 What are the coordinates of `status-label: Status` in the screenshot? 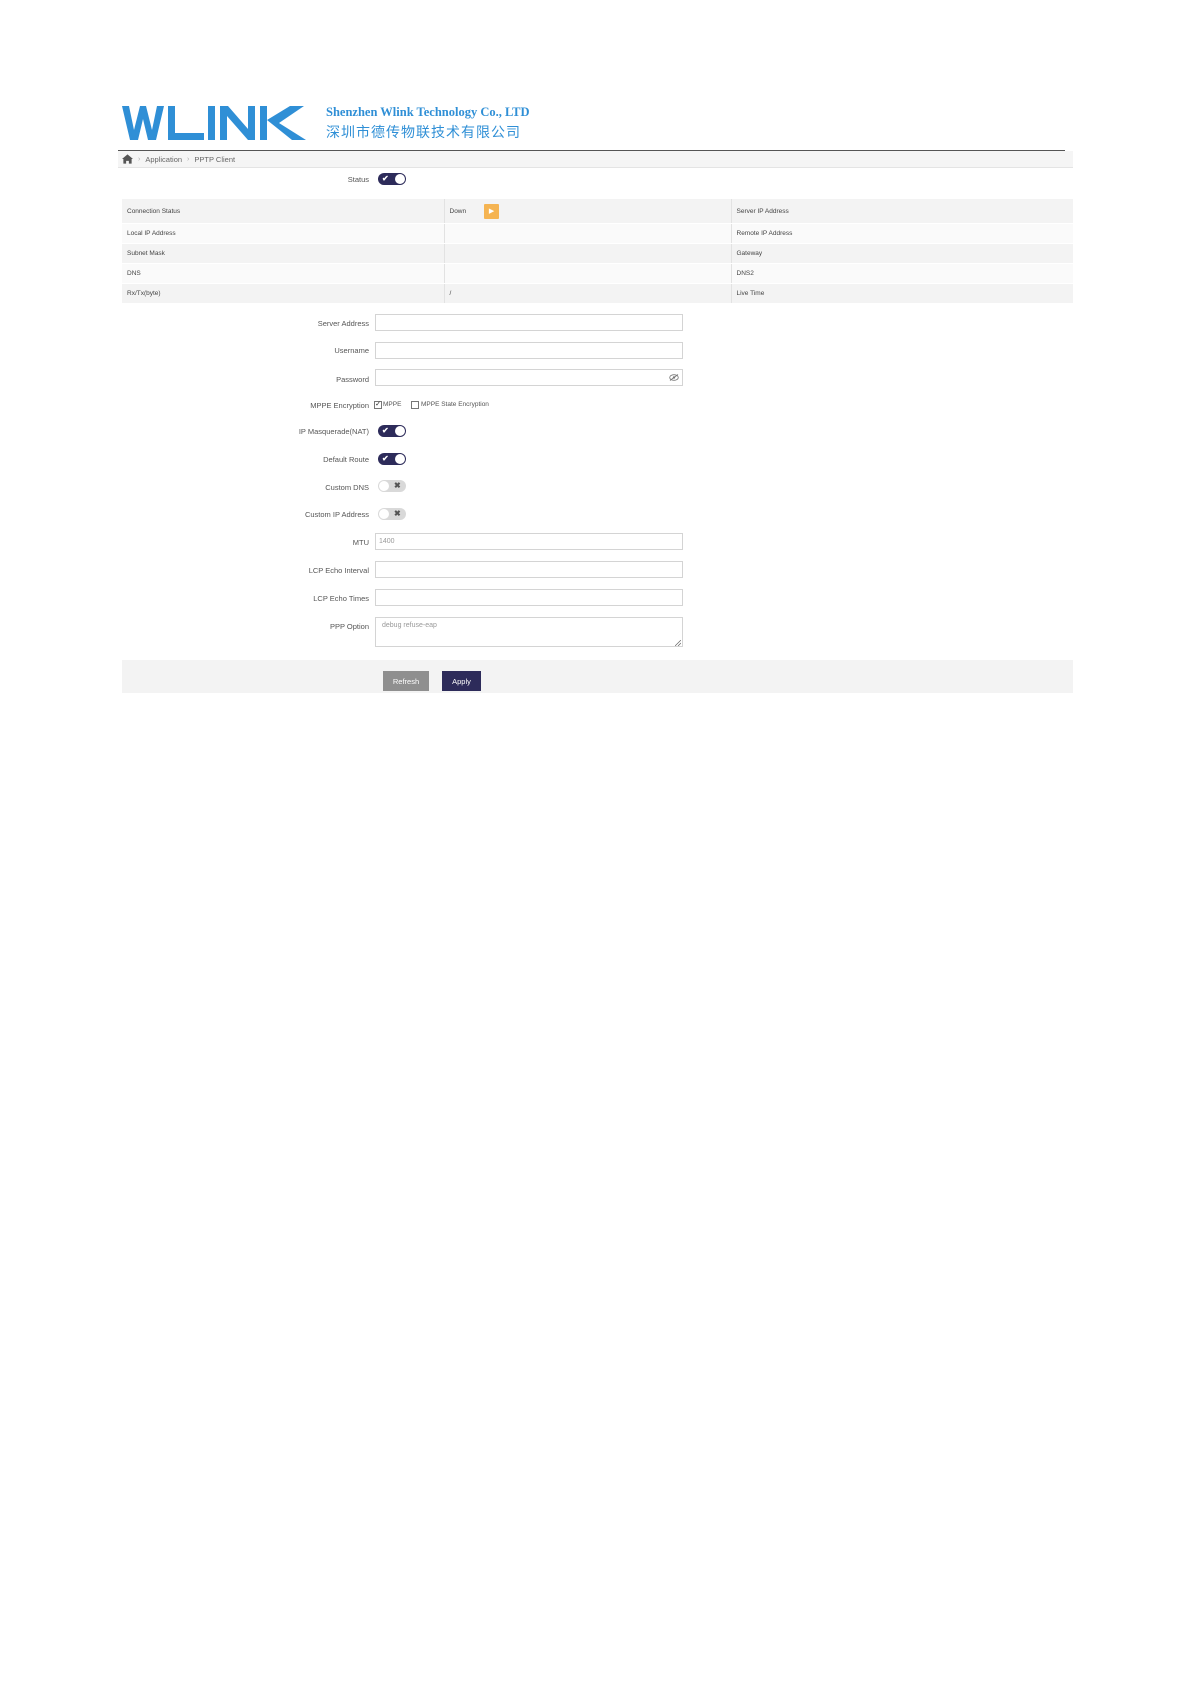 It's located at (358, 179).